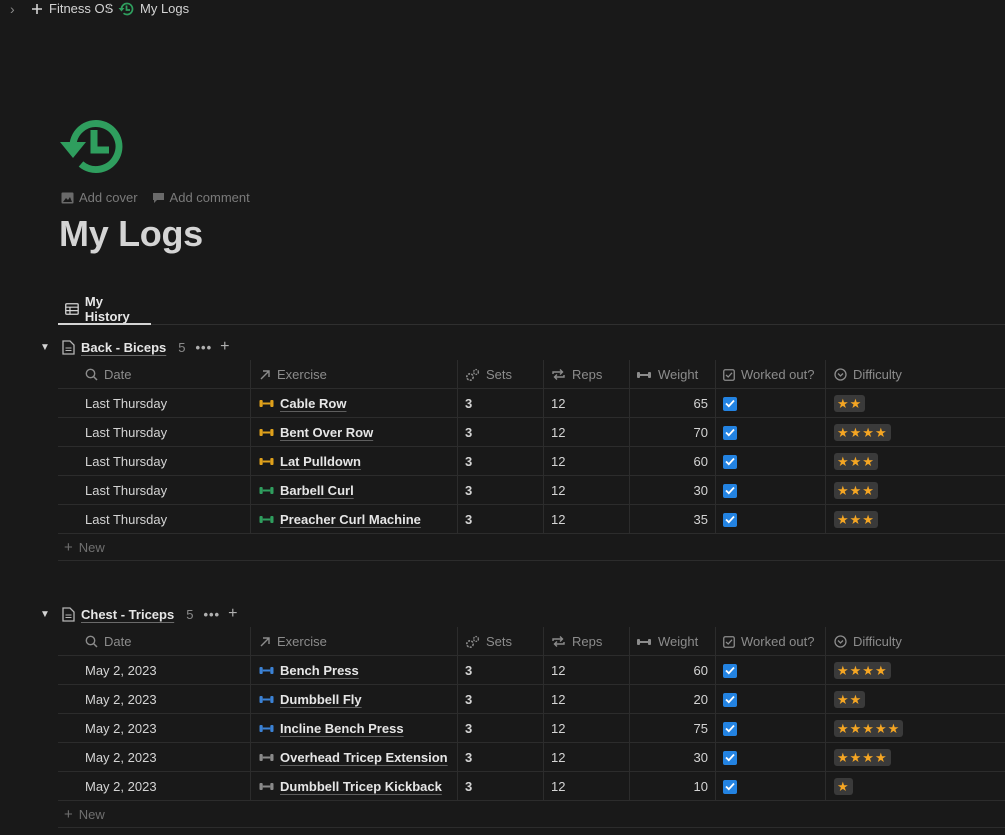 This screenshot has height=835, width=1005. What do you see at coordinates (350, 519) in the screenshot?
I see `exercise-link: Preacher Curl Machine` at bounding box center [350, 519].